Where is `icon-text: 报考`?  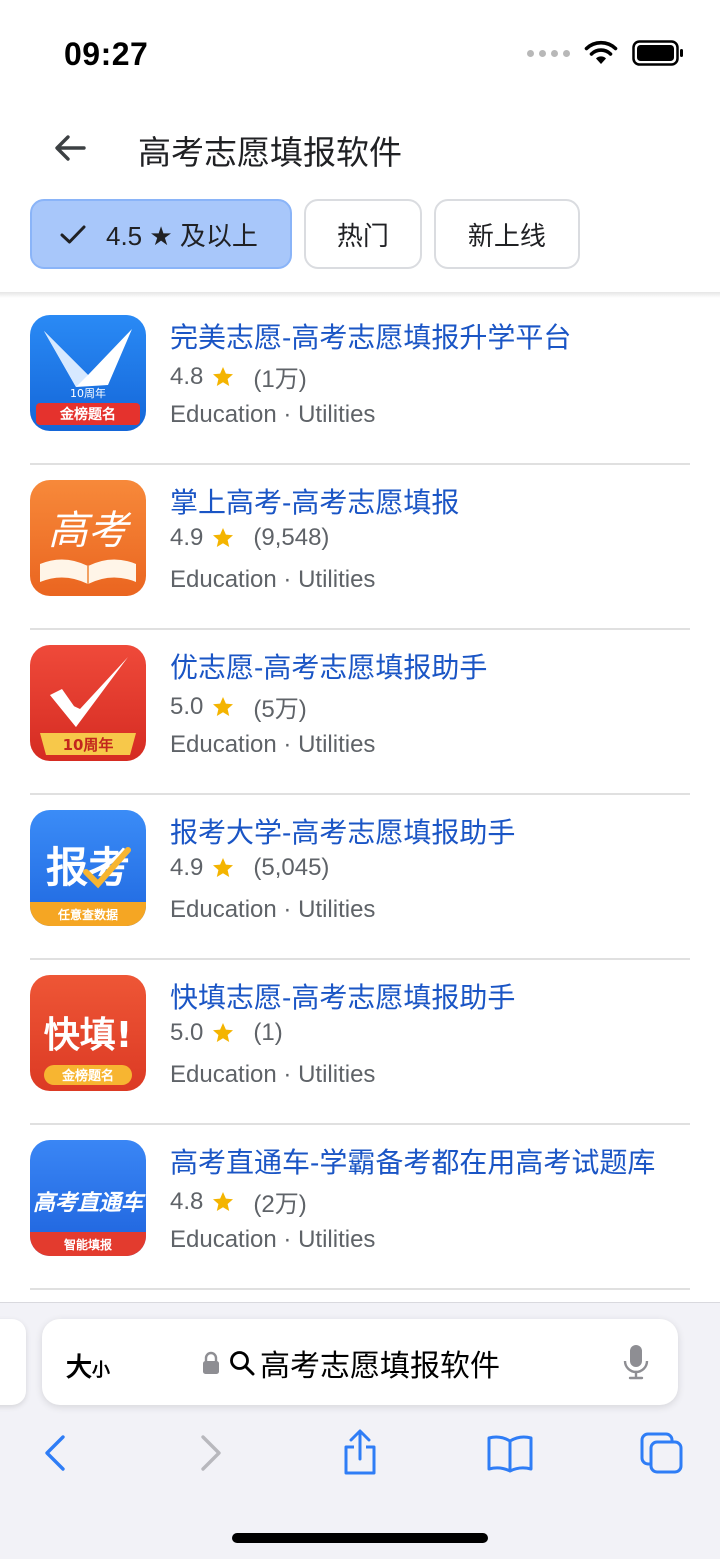
icon-text: 报考 is located at coordinates (88, 867).